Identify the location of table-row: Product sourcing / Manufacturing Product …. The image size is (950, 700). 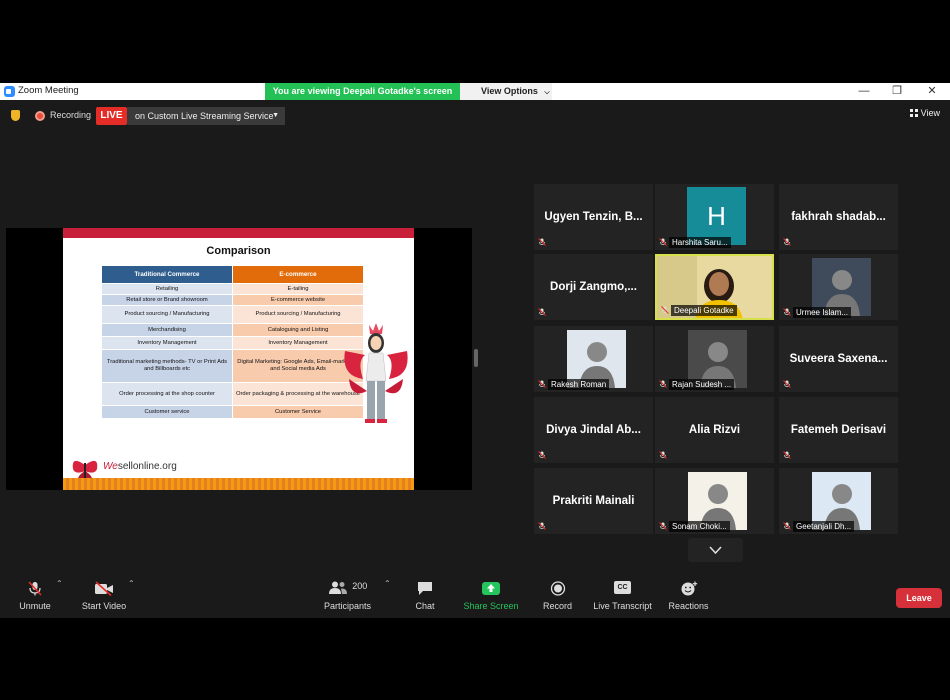
(232, 314).